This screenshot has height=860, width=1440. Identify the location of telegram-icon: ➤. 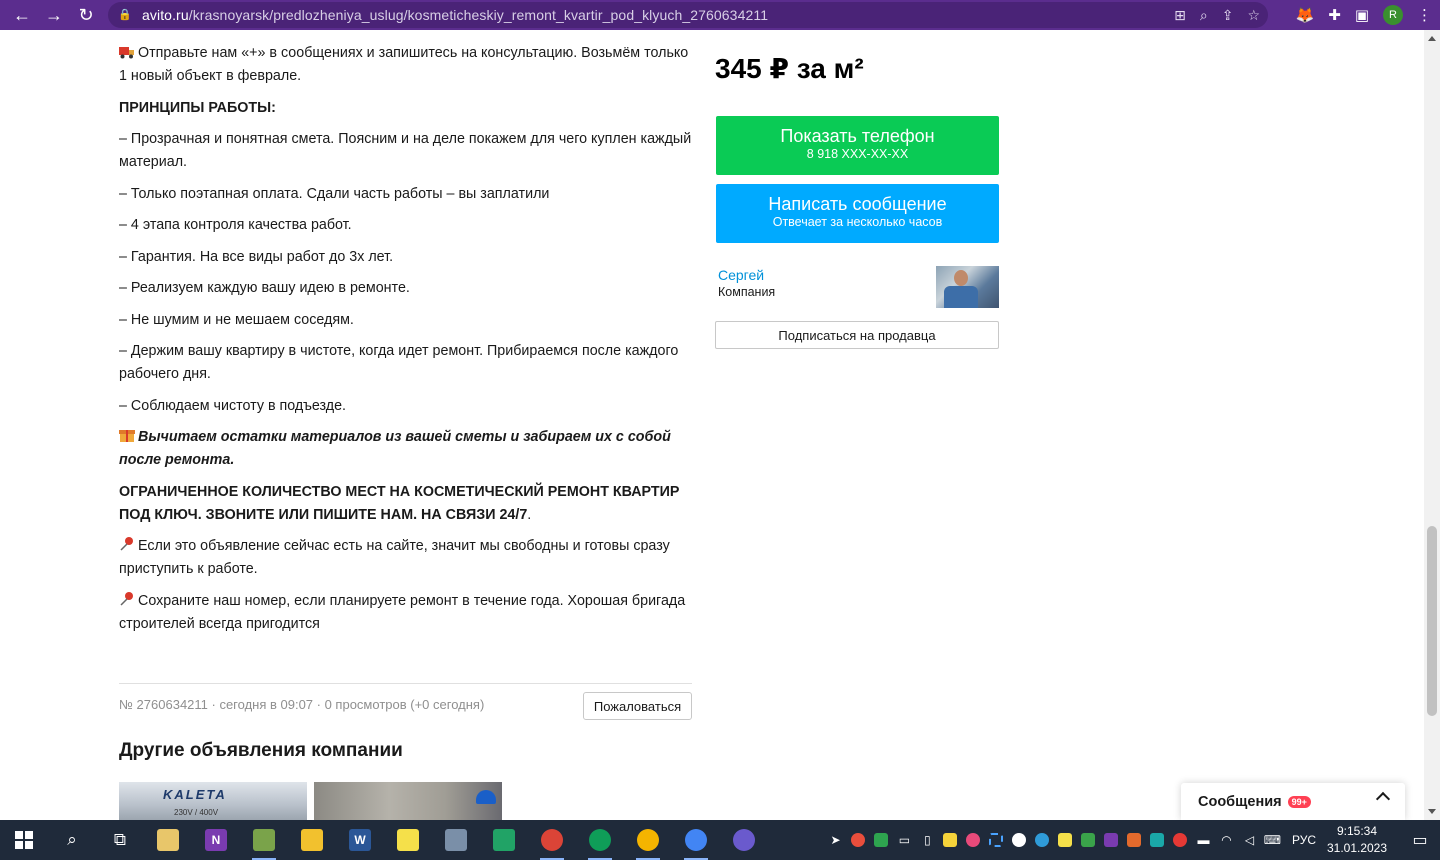
(835, 840).